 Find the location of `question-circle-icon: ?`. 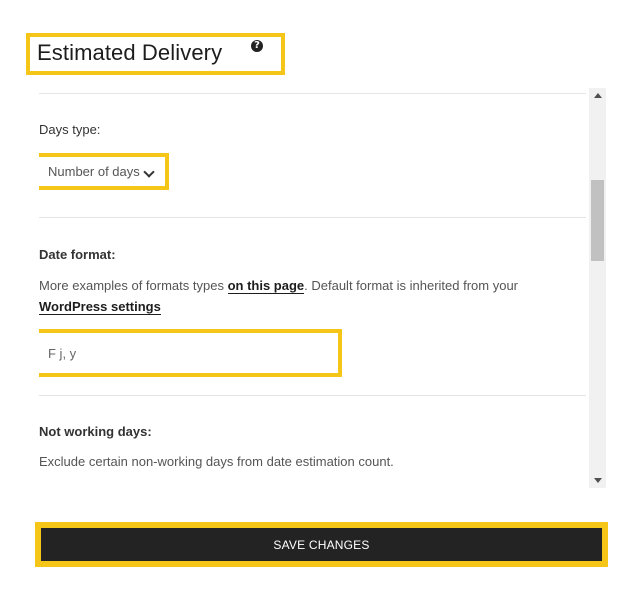

question-circle-icon: ? is located at coordinates (257, 46).